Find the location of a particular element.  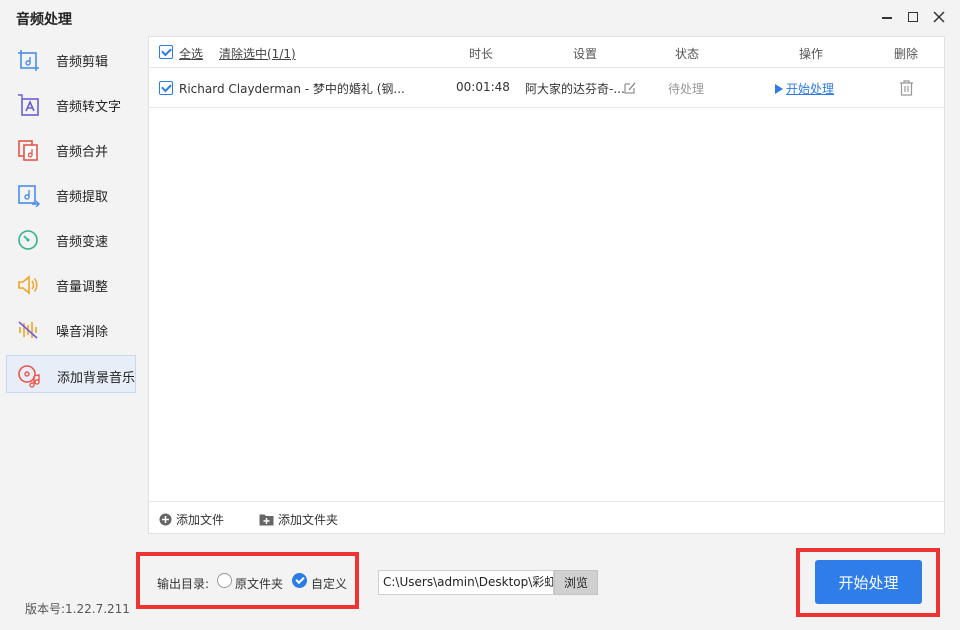

sidebar-item-audio-extract: 音频提取 is located at coordinates (71, 194).